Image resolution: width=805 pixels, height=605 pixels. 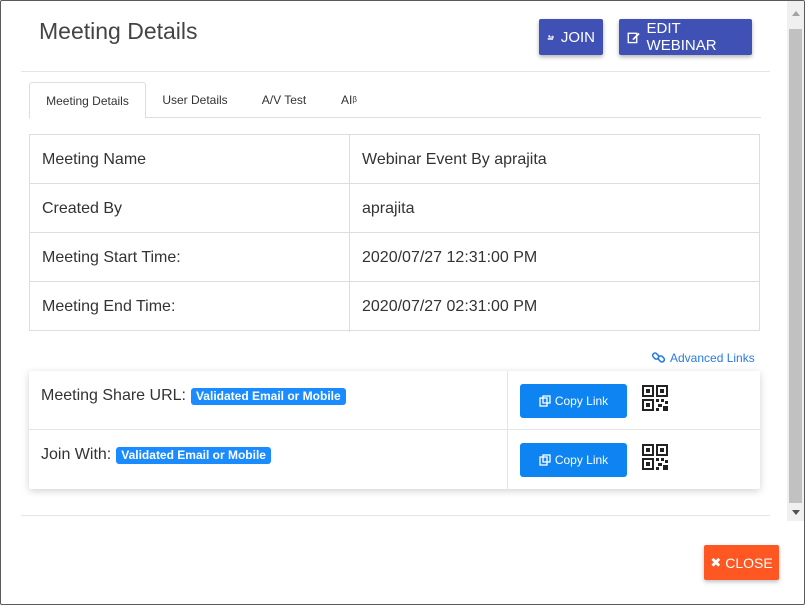 What do you see at coordinates (681, 37) in the screenshot?
I see `edit-webinar-label: EDIT WEBINAR` at bounding box center [681, 37].